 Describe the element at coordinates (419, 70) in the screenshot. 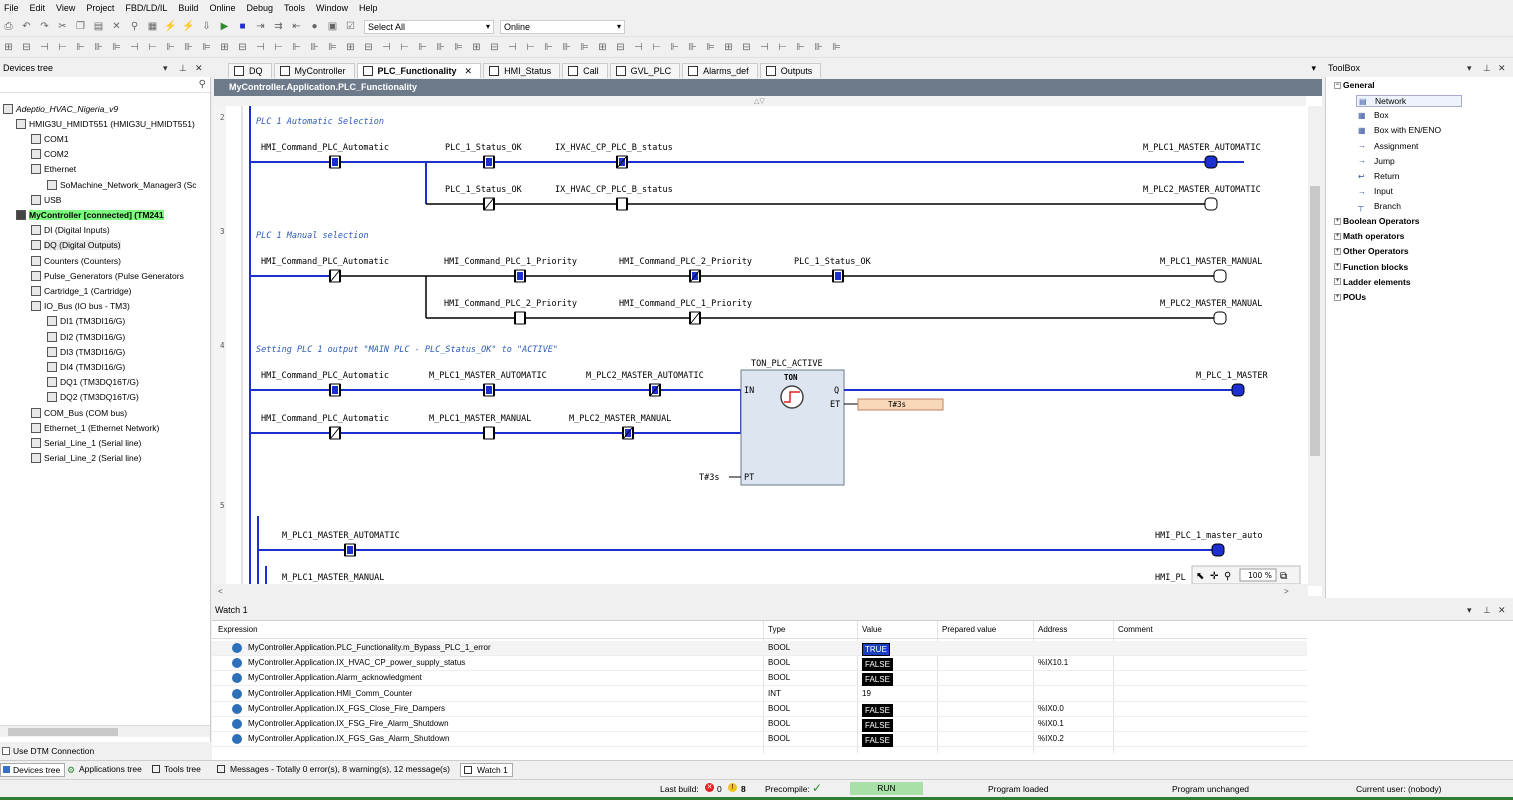

I see `tab-plc_functionality: PLC_Functionality ✕` at that location.